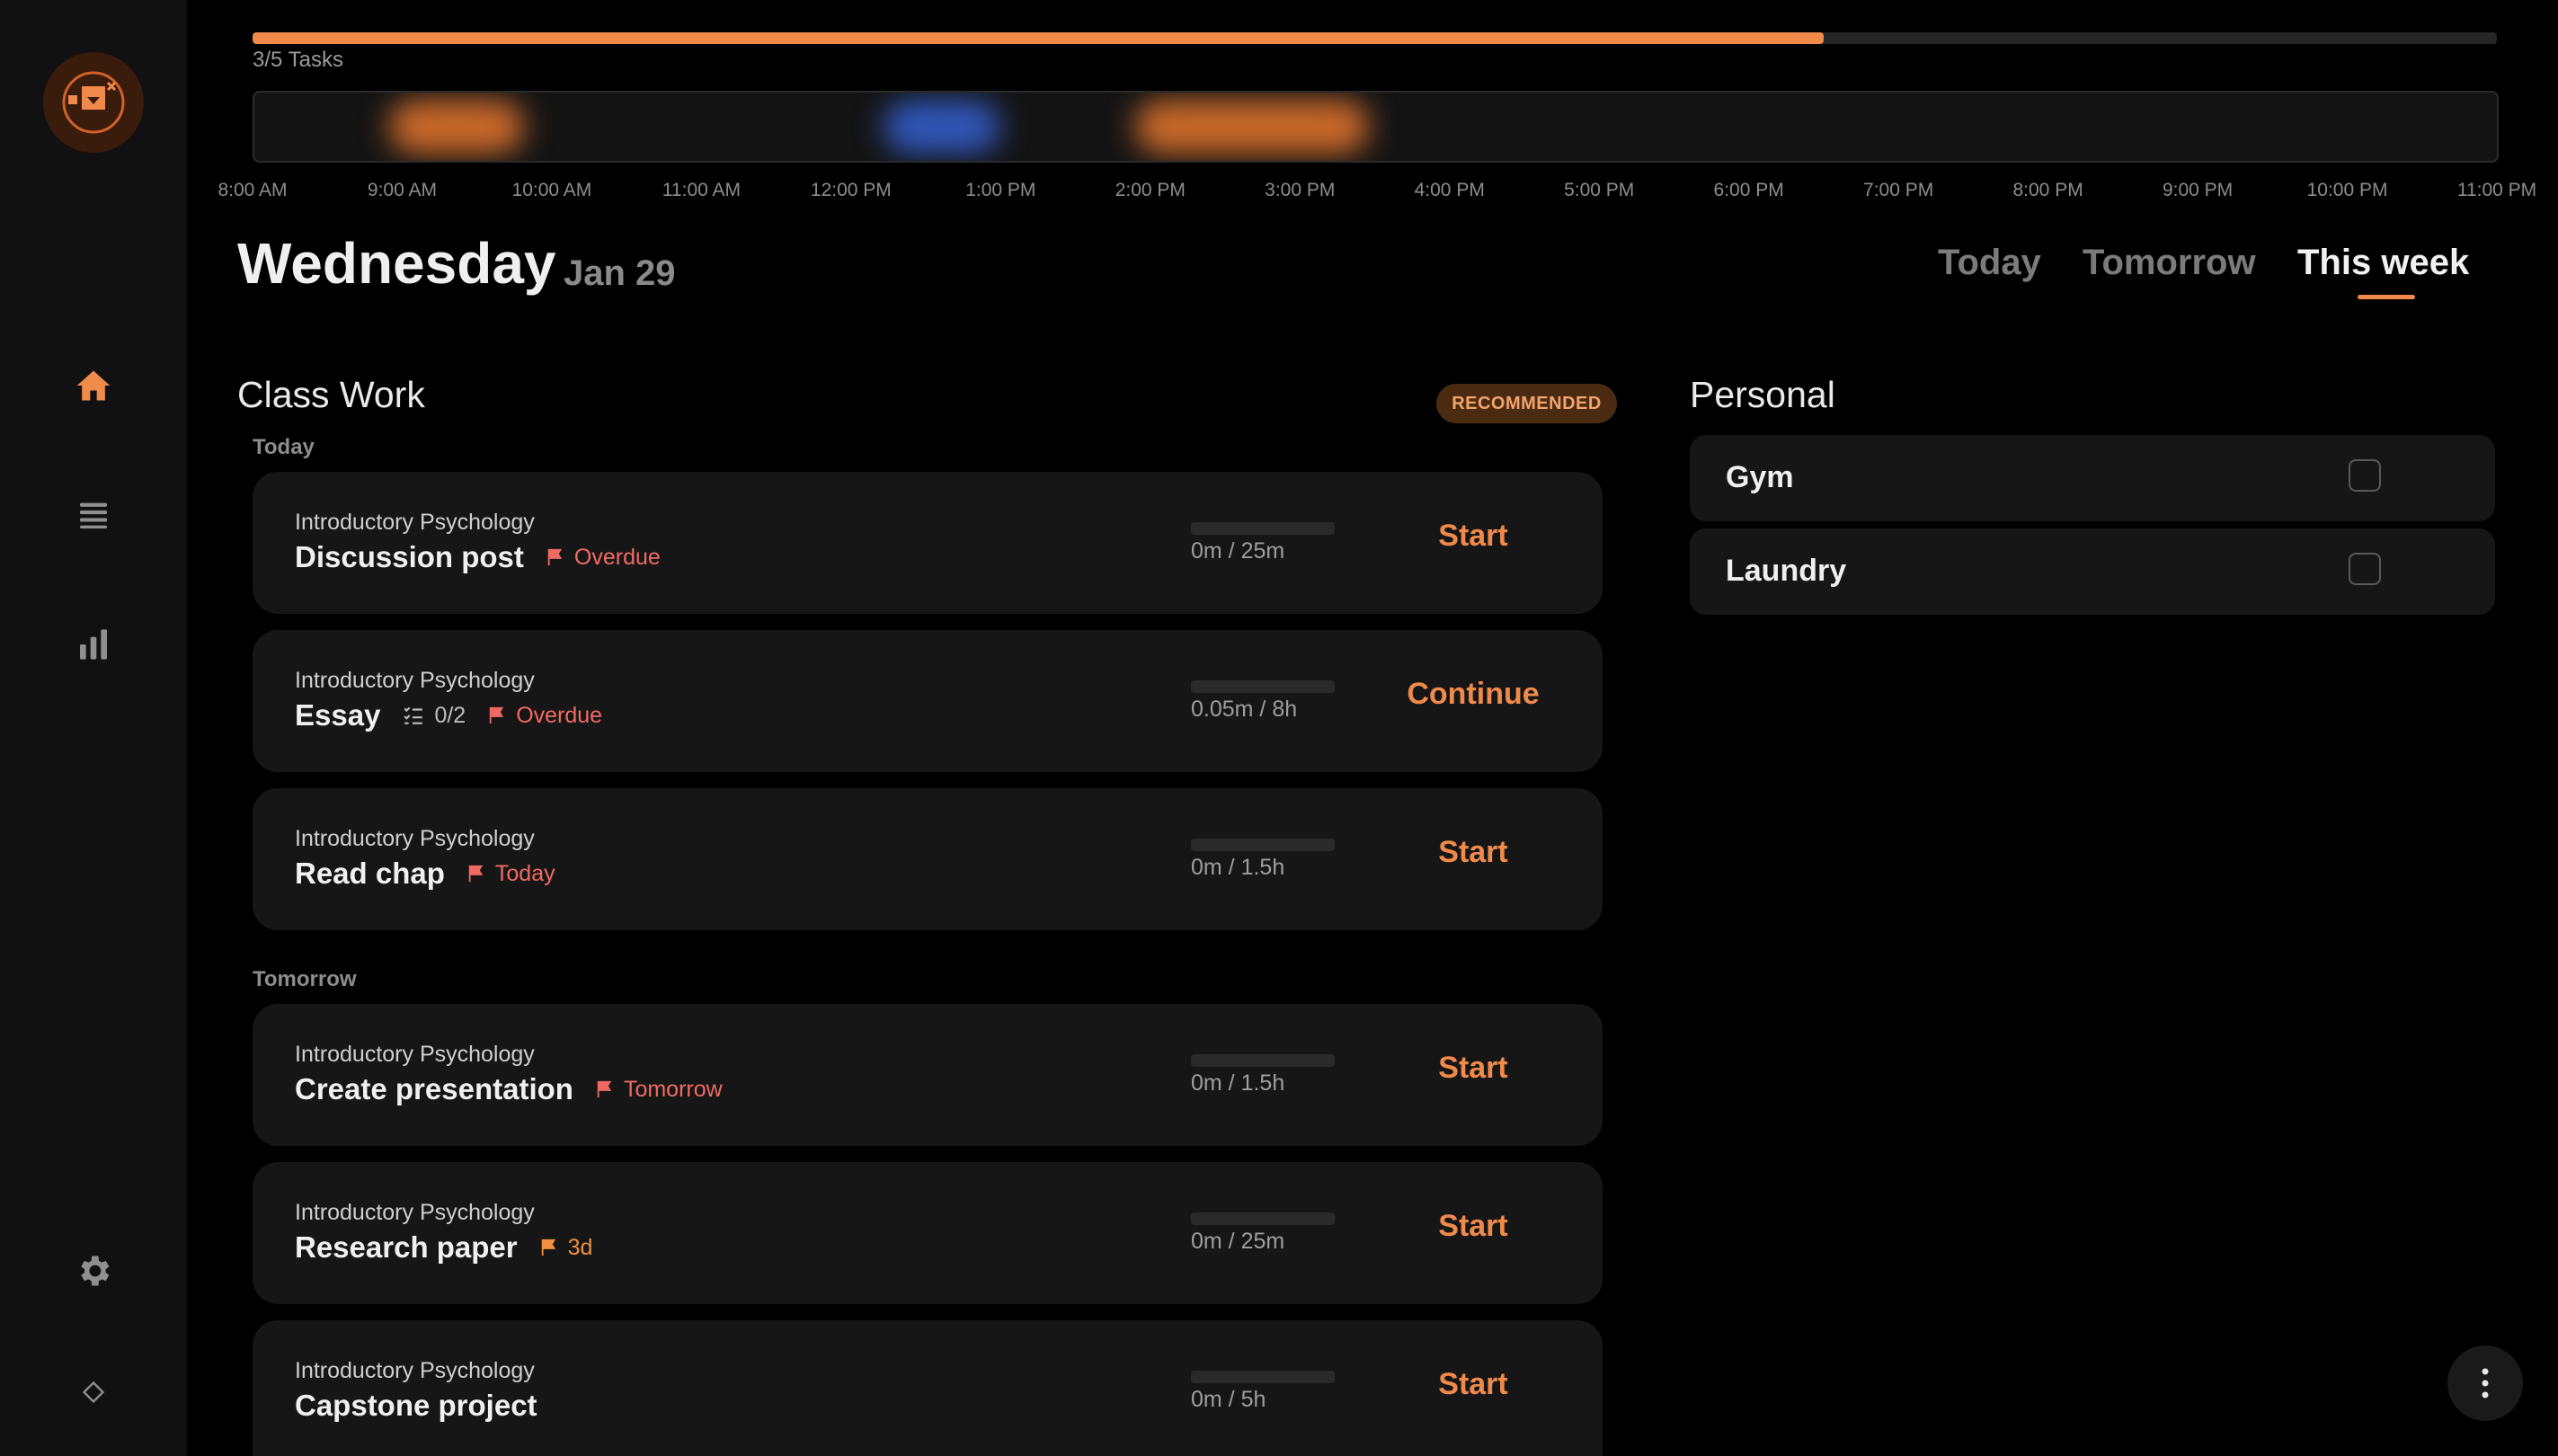  Describe the element at coordinates (524, 873) in the screenshot. I see `due-label: Today` at that location.